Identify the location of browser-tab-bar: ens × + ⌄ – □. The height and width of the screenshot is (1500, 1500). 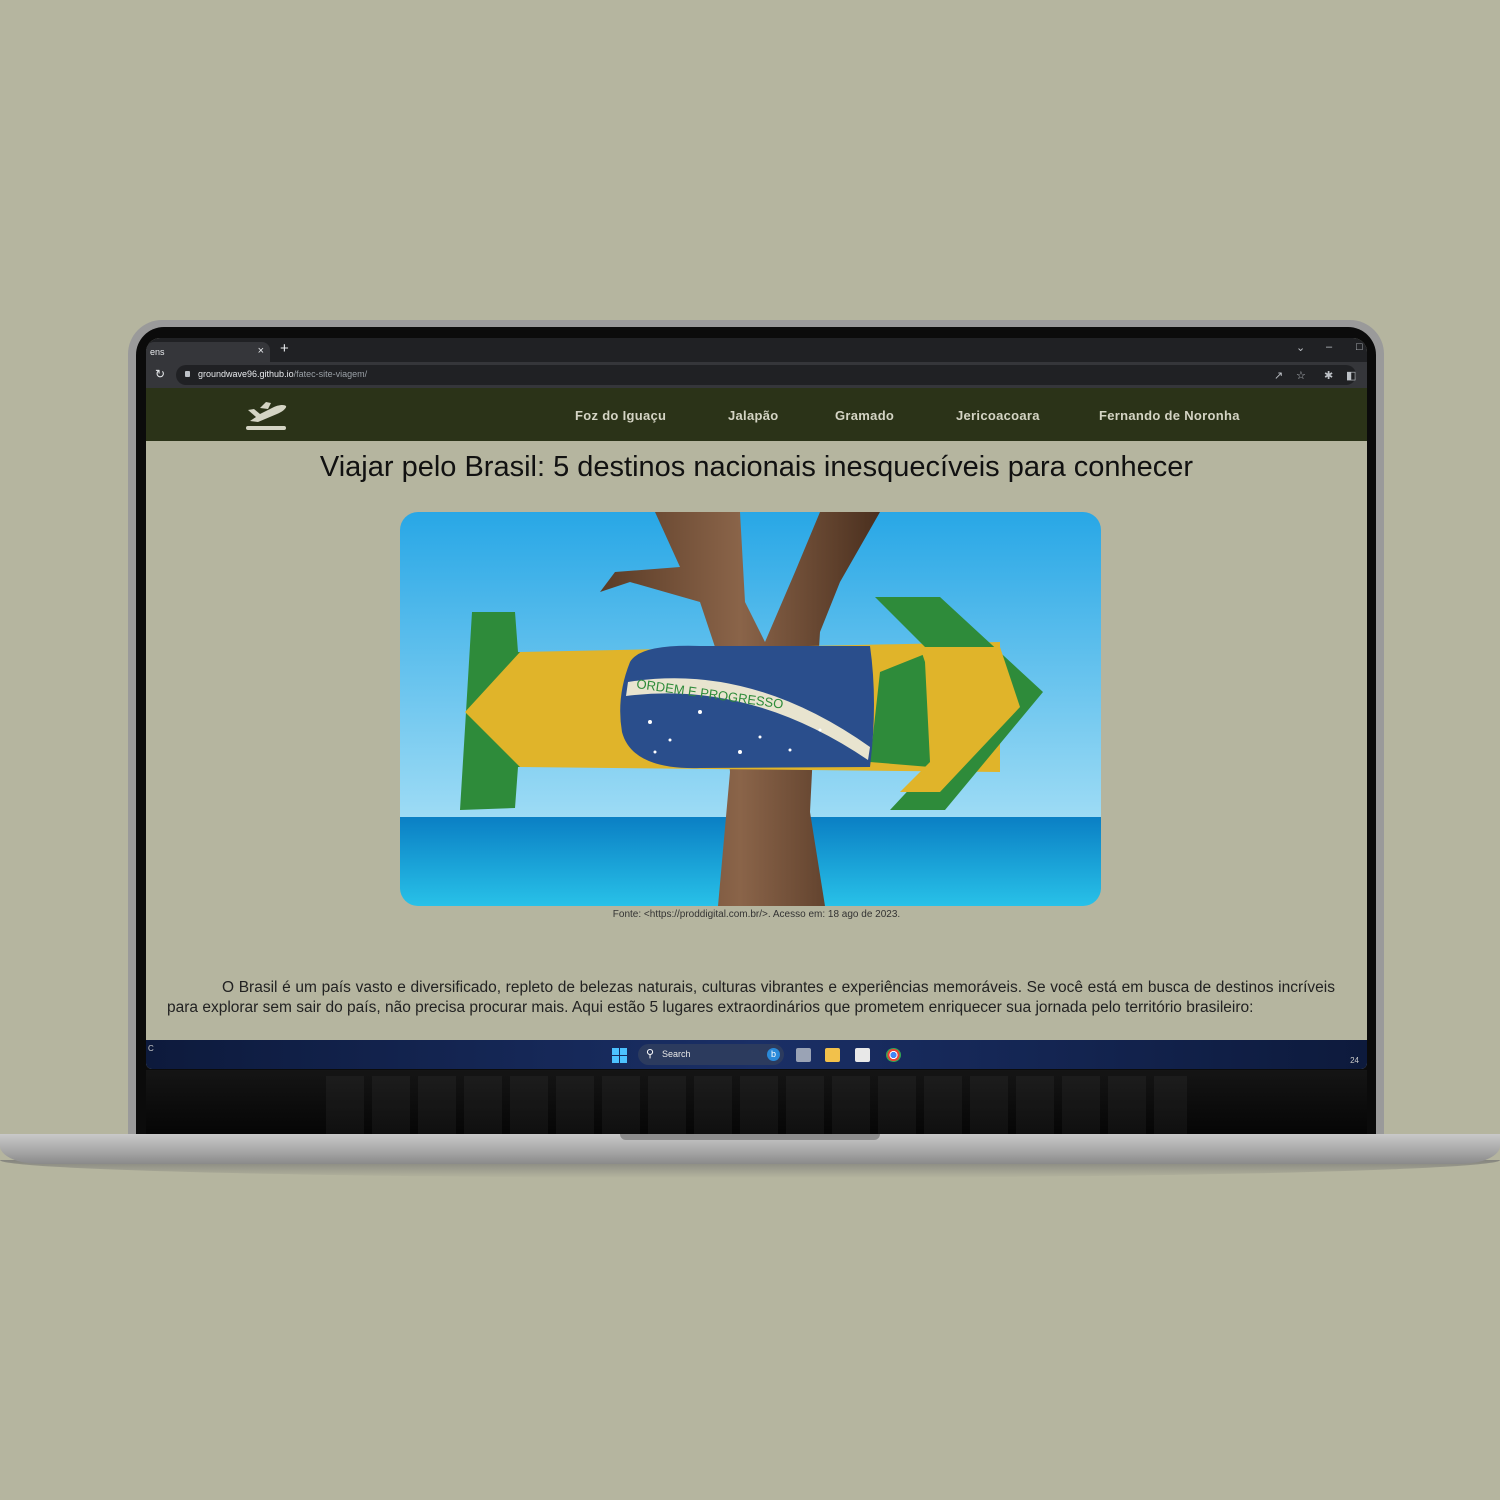
(756, 350).